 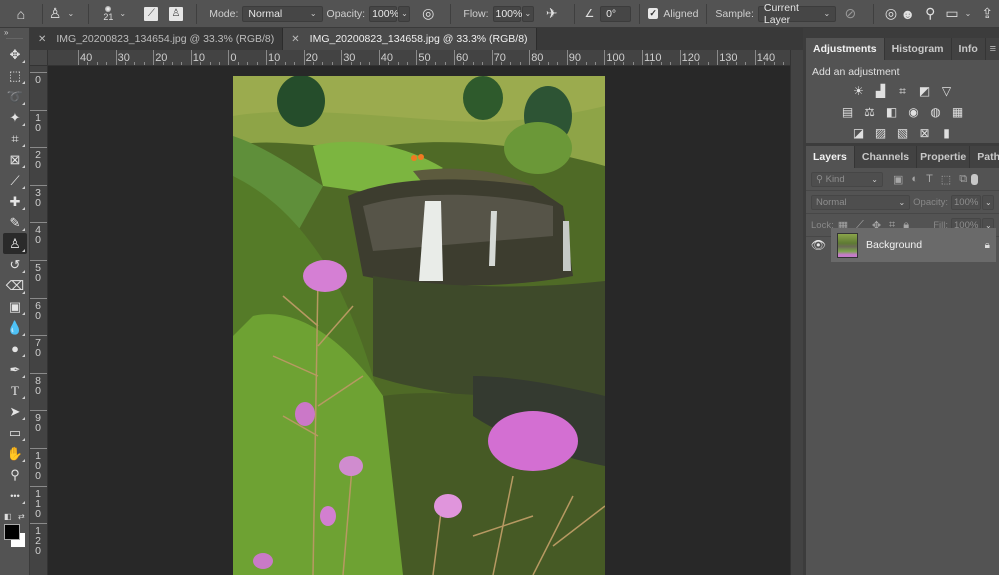 I want to click on edit-toolbar: •••, so click(x=15, y=495).